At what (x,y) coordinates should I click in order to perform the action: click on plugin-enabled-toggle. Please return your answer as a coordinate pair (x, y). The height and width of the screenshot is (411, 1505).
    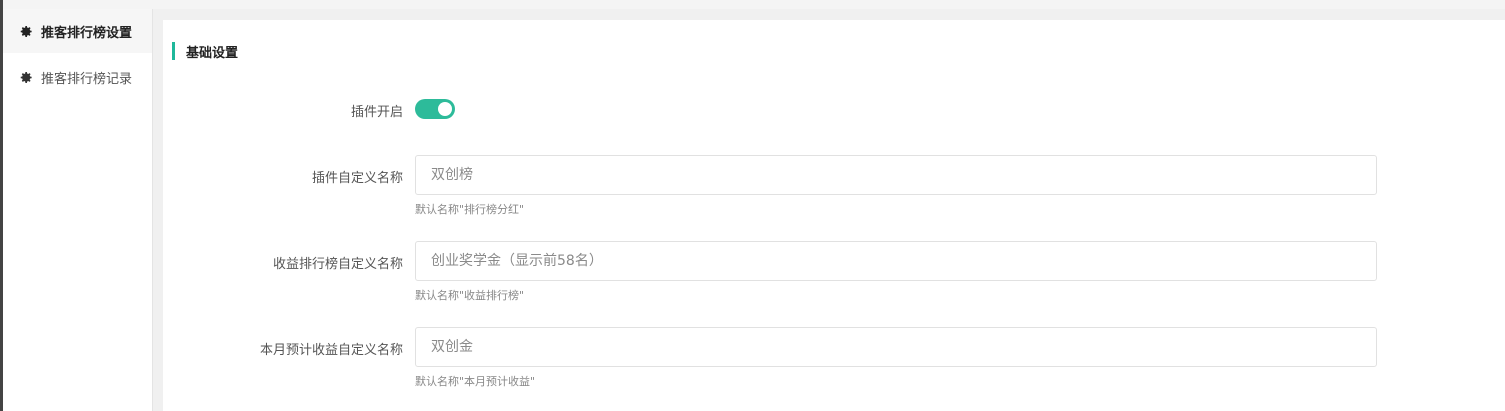
    Looking at the image, I should click on (435, 109).